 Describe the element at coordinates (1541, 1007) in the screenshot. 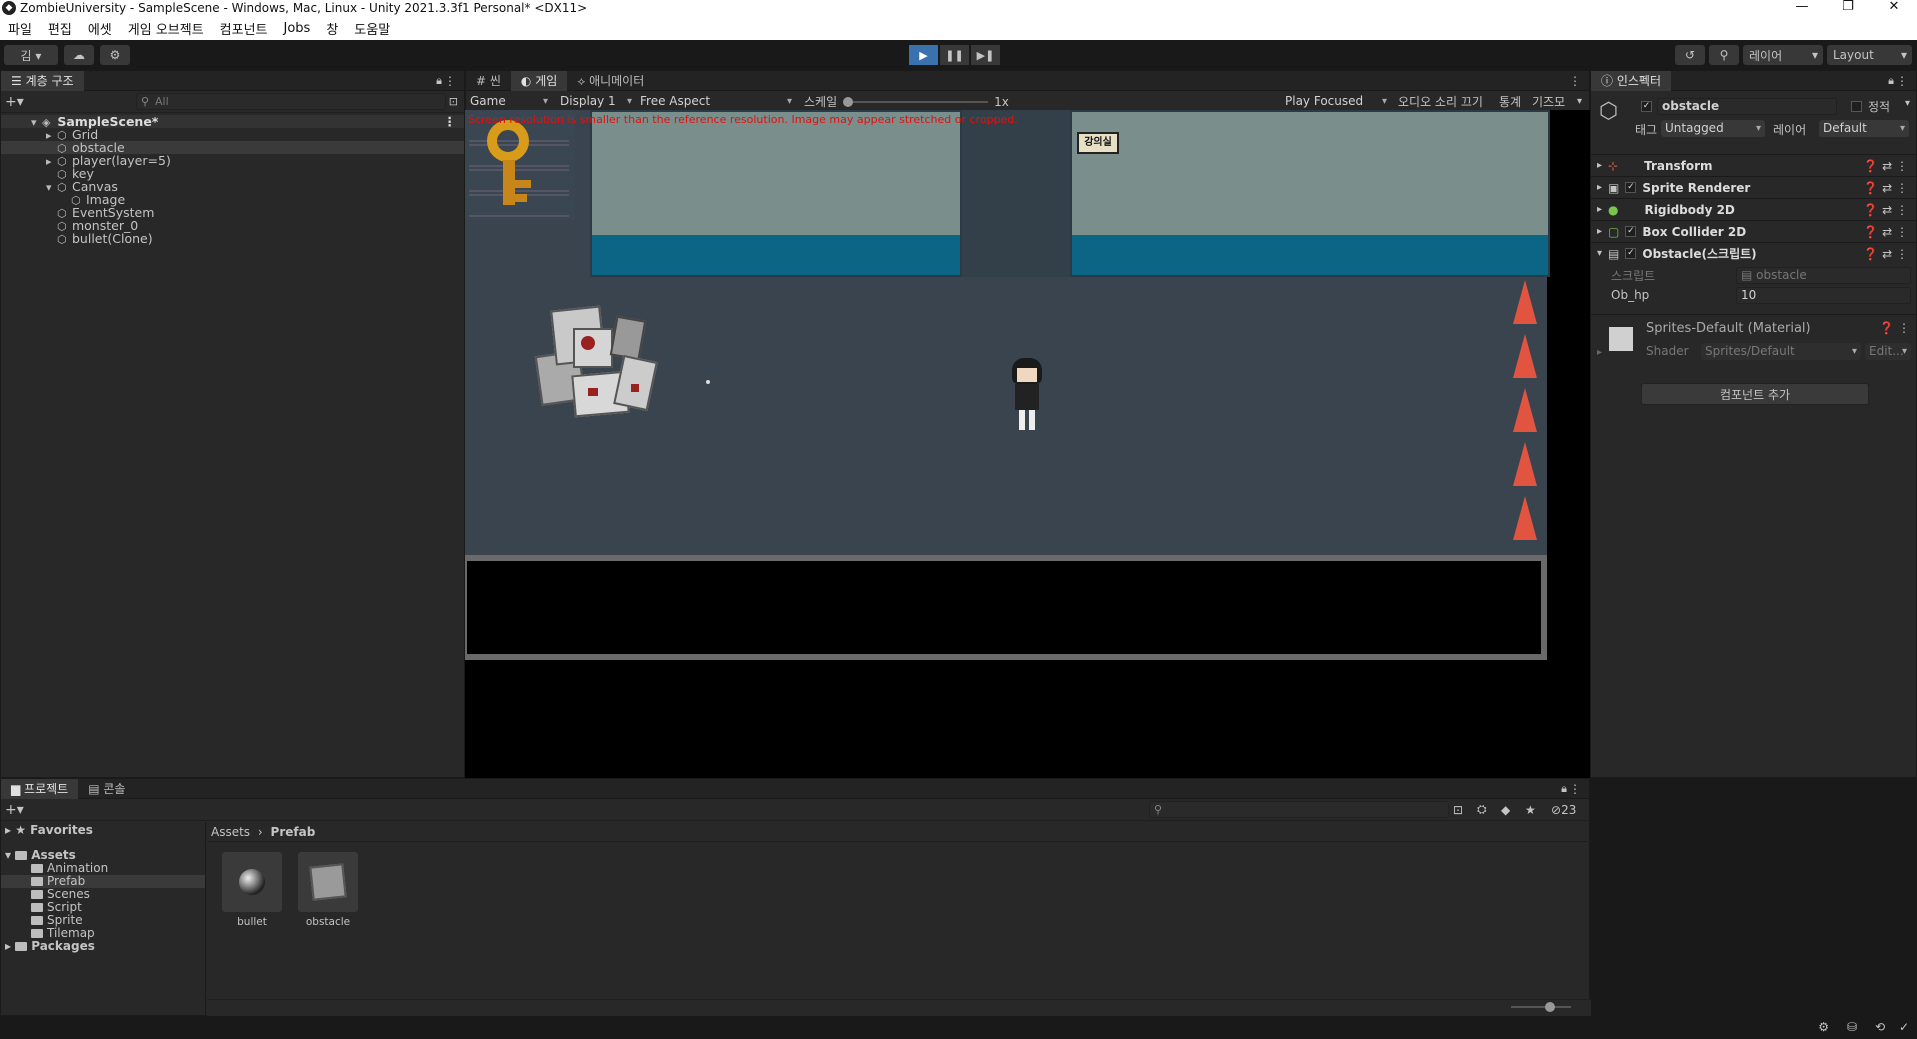

I see `thumbnail-size-slider` at that location.